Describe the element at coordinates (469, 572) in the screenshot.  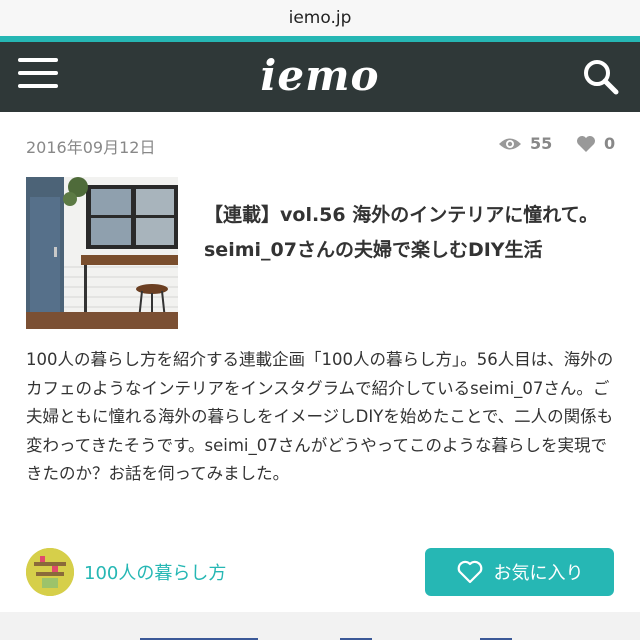
I see `heart-outline-icon` at that location.